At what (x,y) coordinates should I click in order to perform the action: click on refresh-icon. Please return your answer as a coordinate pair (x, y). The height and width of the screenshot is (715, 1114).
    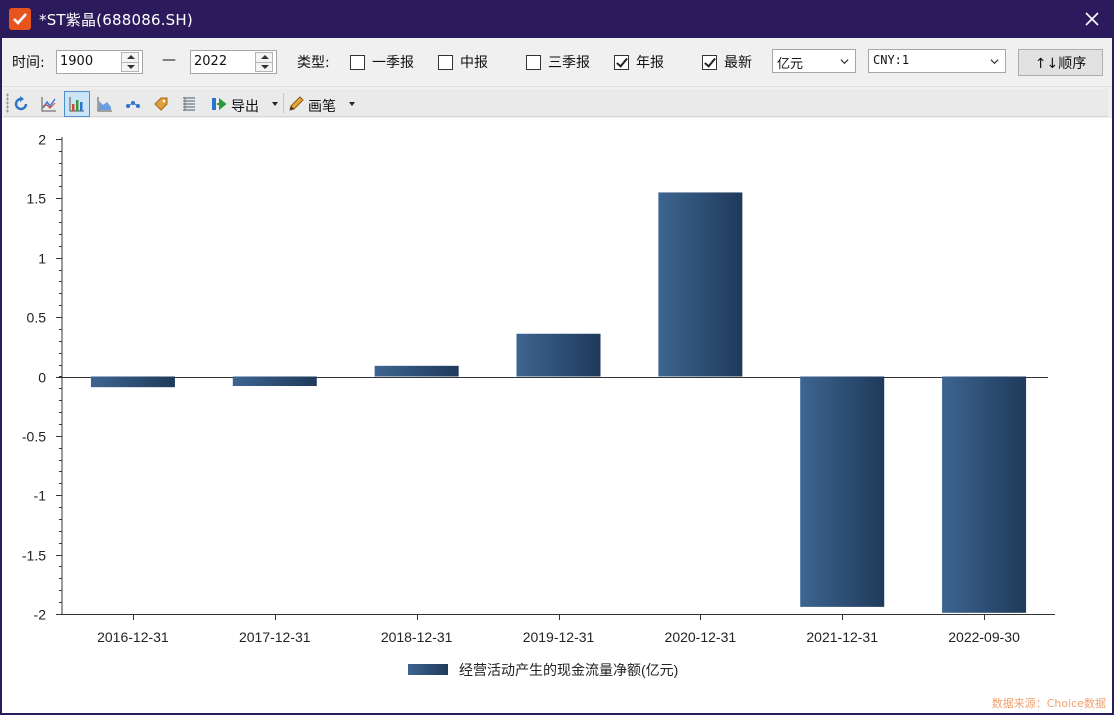
    Looking at the image, I should click on (21, 103).